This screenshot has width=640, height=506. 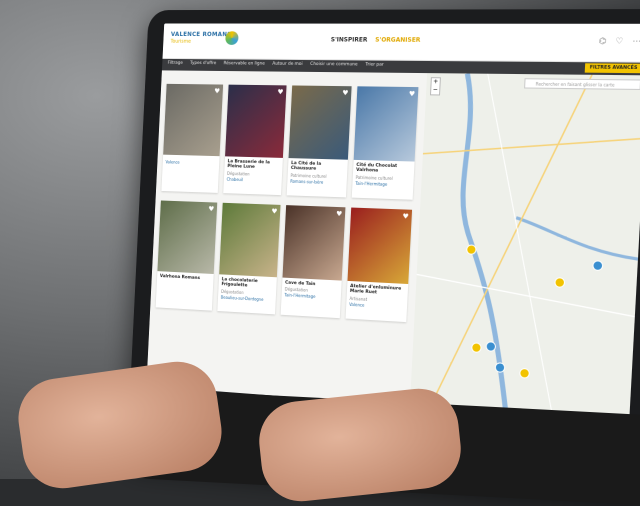 I want to click on card-city: Valence, so click(x=191, y=162).